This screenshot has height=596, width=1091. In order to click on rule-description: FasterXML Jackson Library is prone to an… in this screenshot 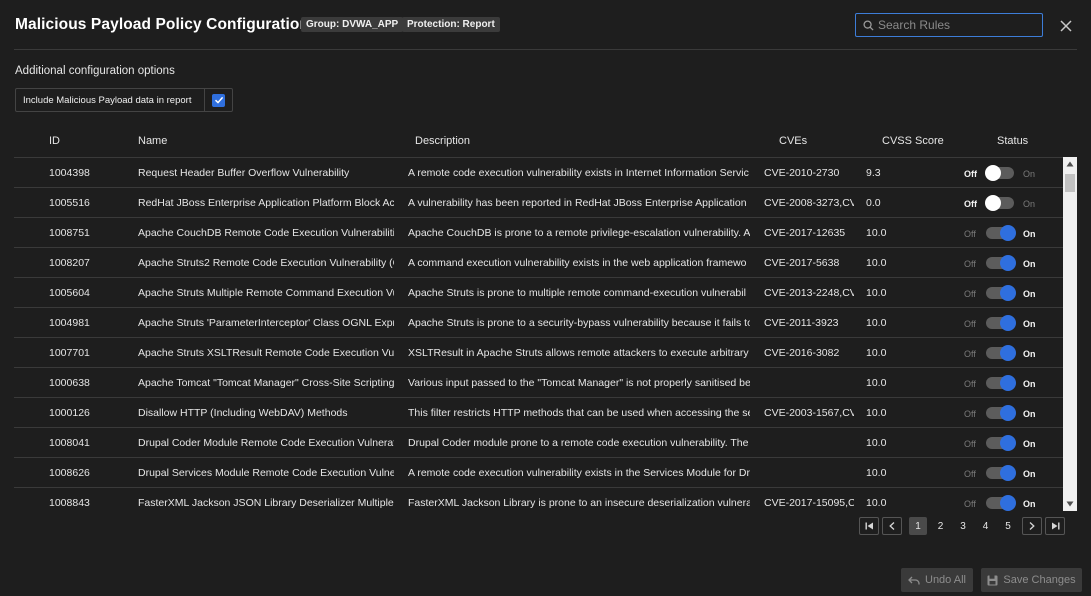, I will do `click(579, 503)`.